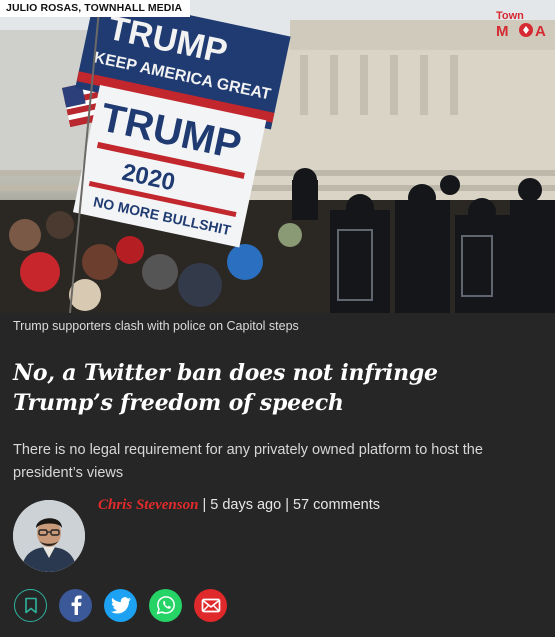 This screenshot has width=555, height=637. I want to click on bookmark-button, so click(30, 605).